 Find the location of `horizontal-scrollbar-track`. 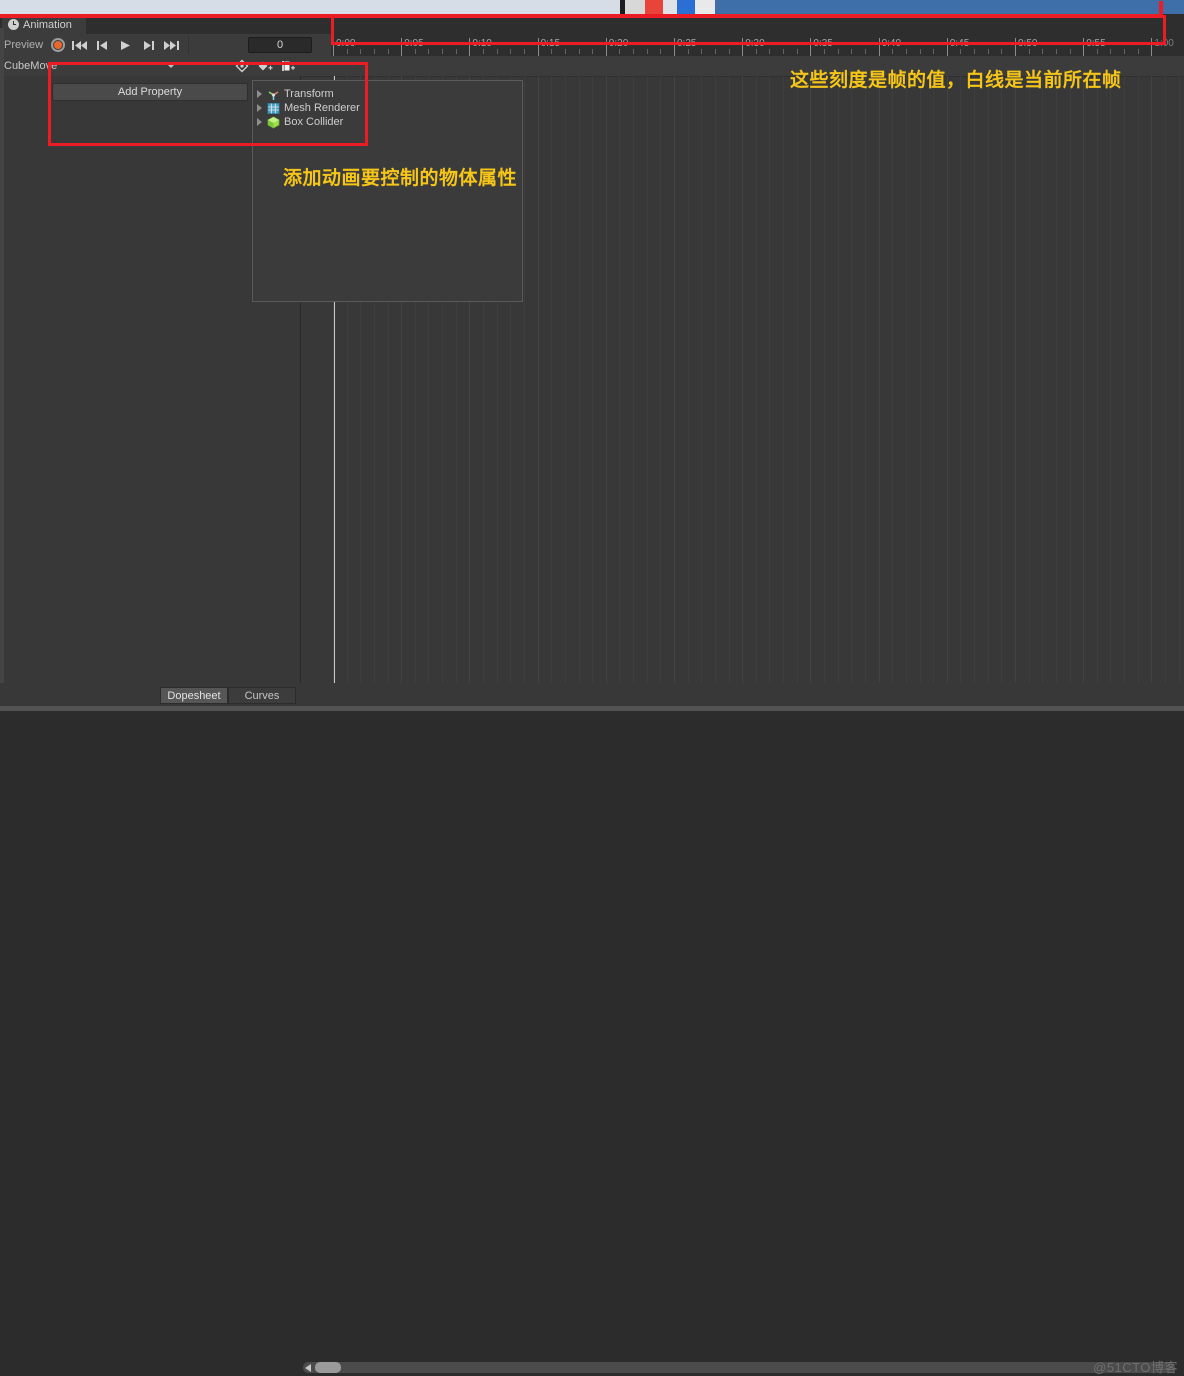

horizontal-scrollbar-track is located at coordinates (739, 1367).